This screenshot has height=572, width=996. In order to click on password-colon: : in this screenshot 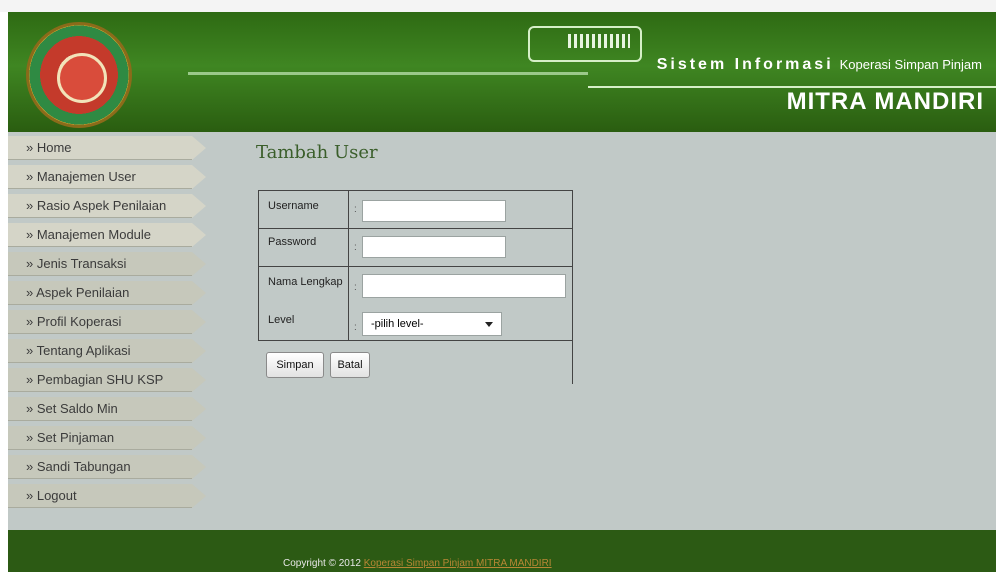, I will do `click(355, 247)`.